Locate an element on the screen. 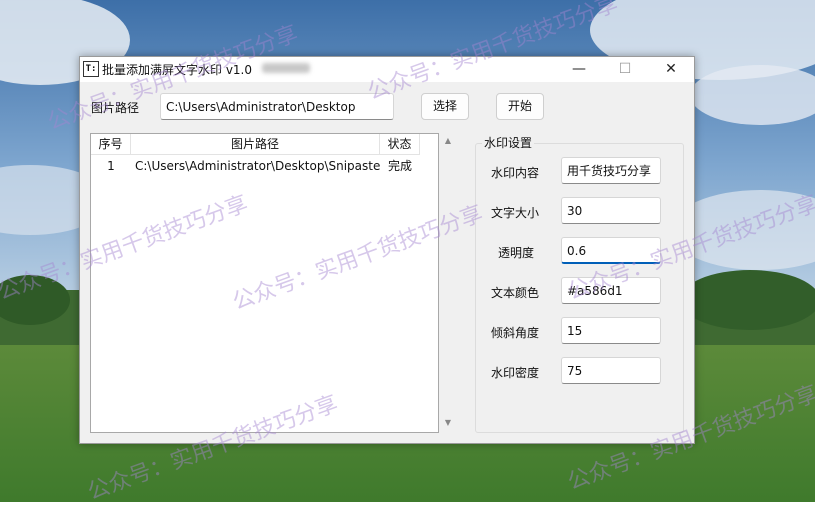  angle-label: 倾斜角度 is located at coordinates (515, 333).